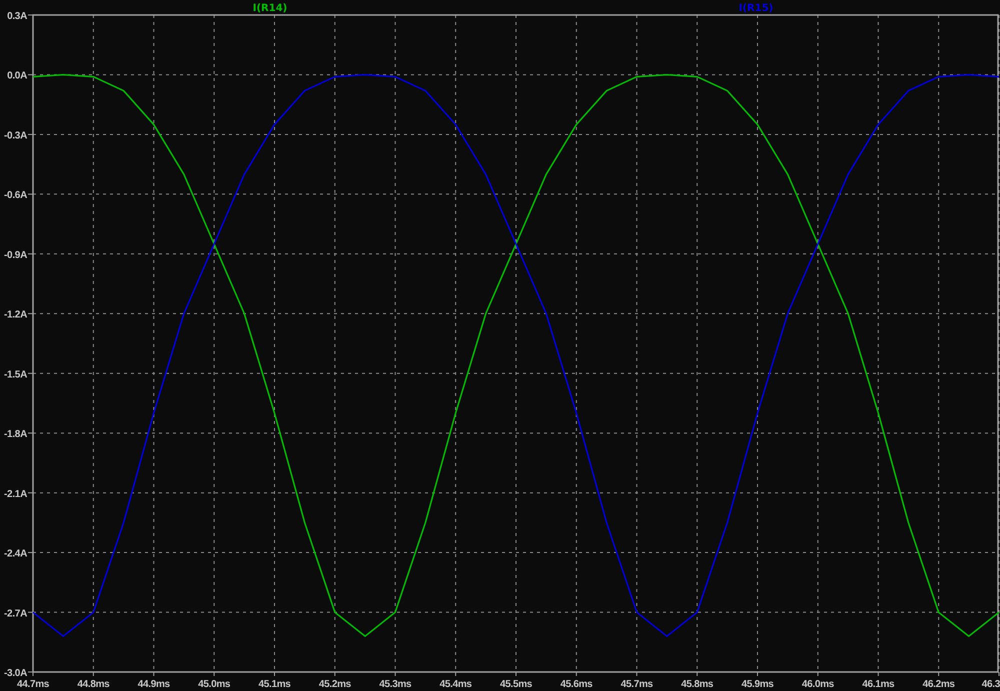  I want to click on x-tick-label: 44.8ms, so click(93, 684).